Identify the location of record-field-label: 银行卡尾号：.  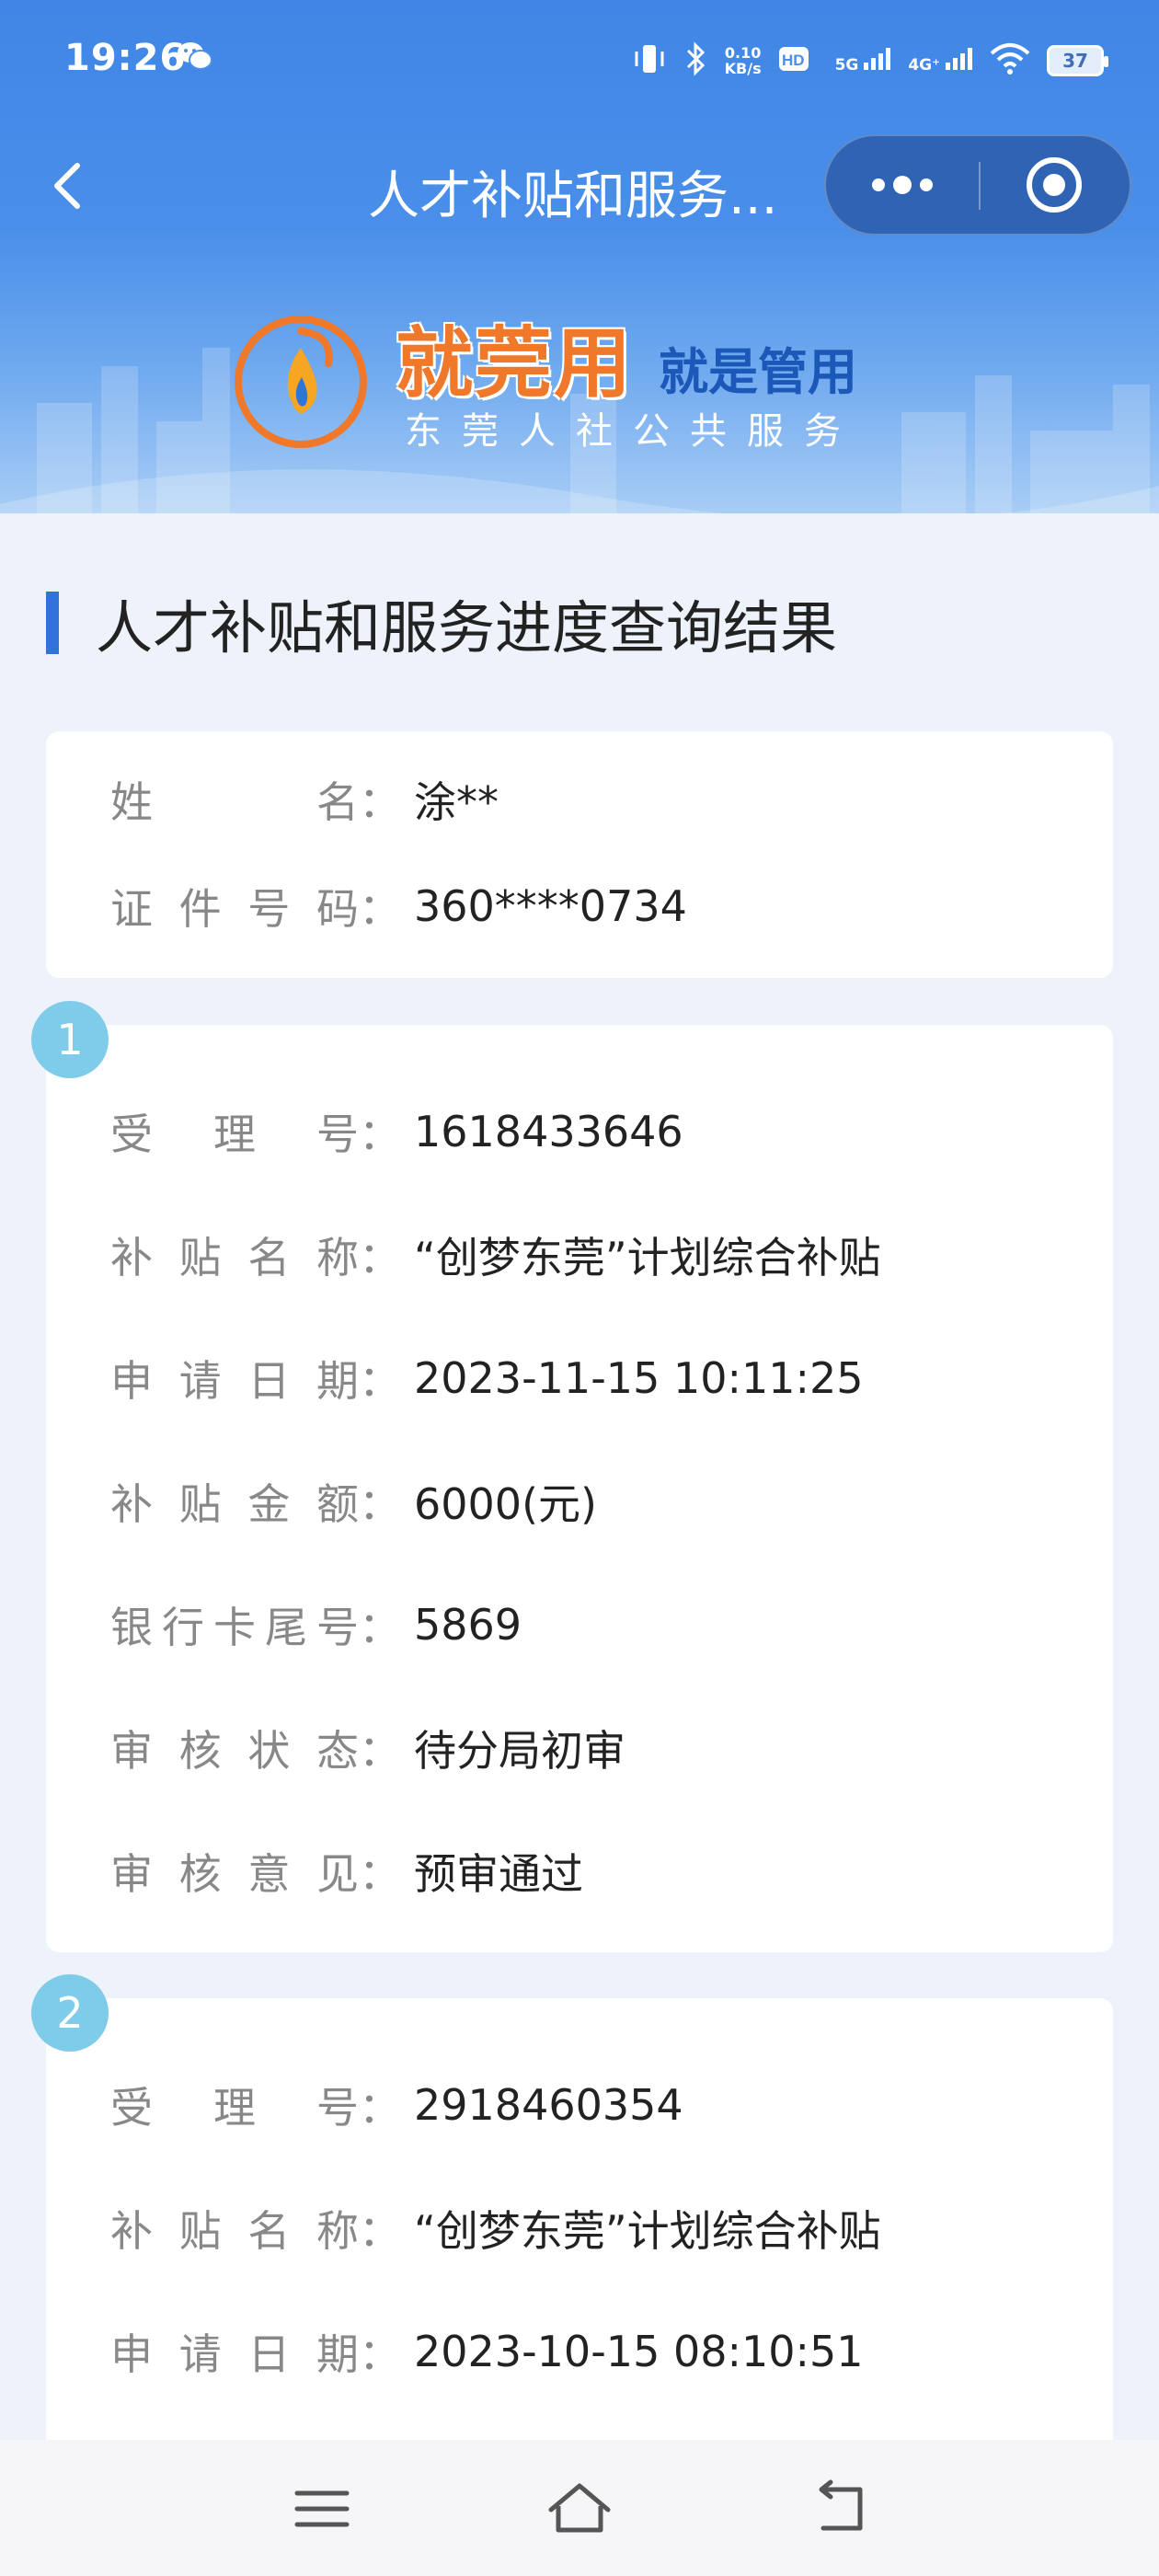
(262, 1624).